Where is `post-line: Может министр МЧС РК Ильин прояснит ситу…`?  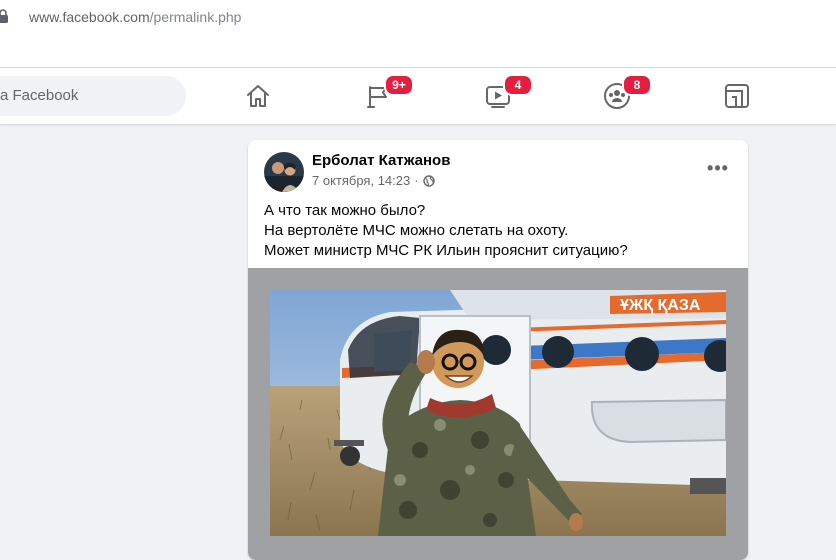
post-line: Может министр МЧС РК Ильин прояснит ситу… is located at coordinates (446, 250).